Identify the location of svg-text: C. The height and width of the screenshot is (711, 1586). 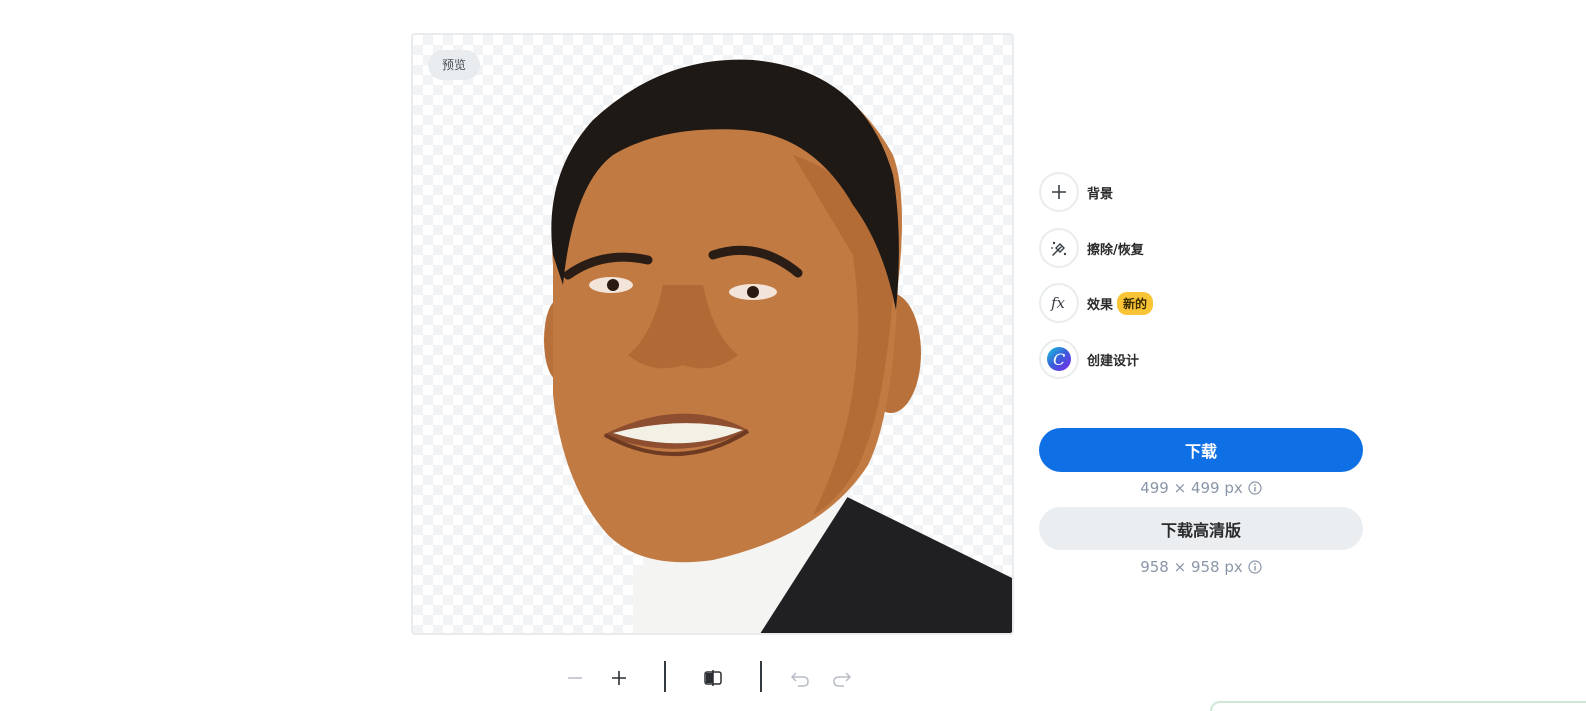
(1059, 359).